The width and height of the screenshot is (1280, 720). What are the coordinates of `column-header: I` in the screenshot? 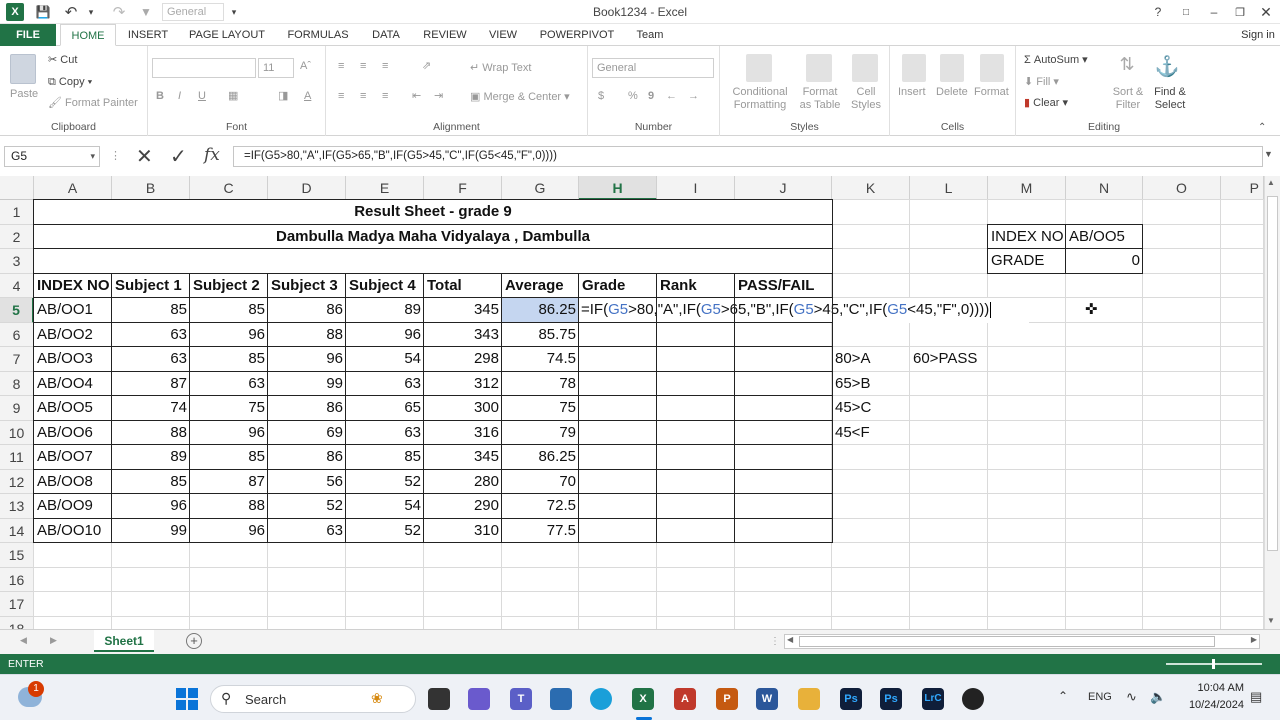 It's located at (696, 188).